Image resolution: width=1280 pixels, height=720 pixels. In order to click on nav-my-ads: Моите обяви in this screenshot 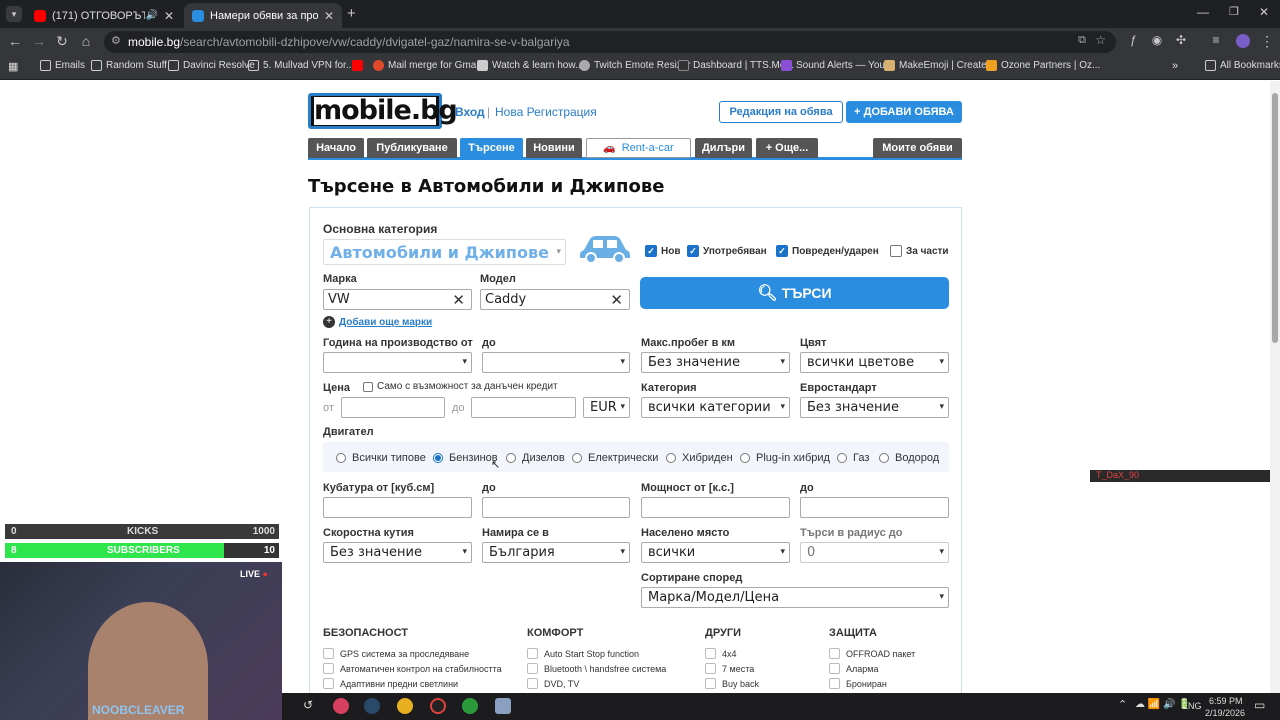, I will do `click(917, 148)`.